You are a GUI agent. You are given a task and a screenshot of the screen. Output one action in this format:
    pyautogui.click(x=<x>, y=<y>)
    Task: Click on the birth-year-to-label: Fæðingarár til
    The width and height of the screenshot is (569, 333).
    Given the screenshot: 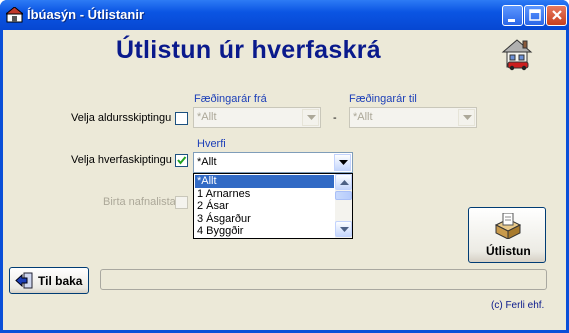 What is the action you would take?
    pyautogui.click(x=383, y=99)
    